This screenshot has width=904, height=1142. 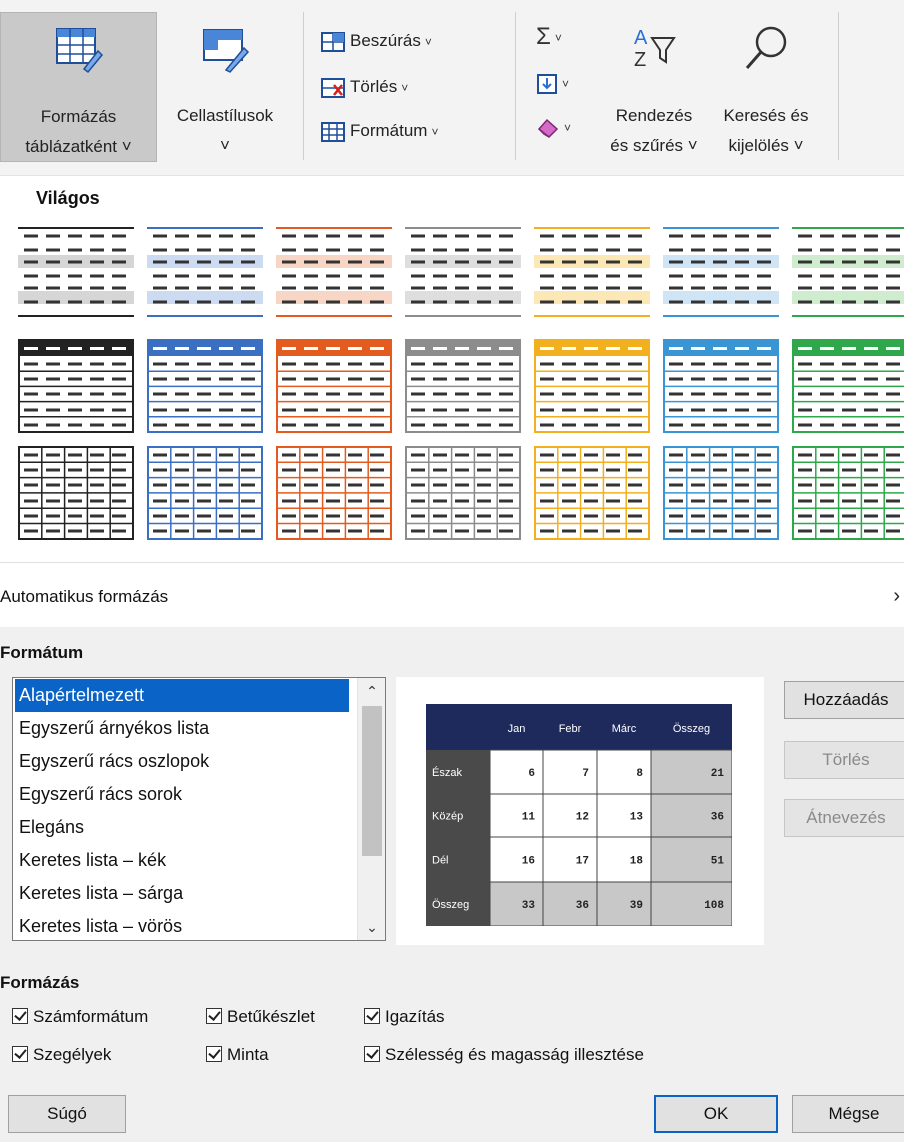 What do you see at coordinates (450, 905) in the screenshot?
I see `preview-row-label: Összeg` at bounding box center [450, 905].